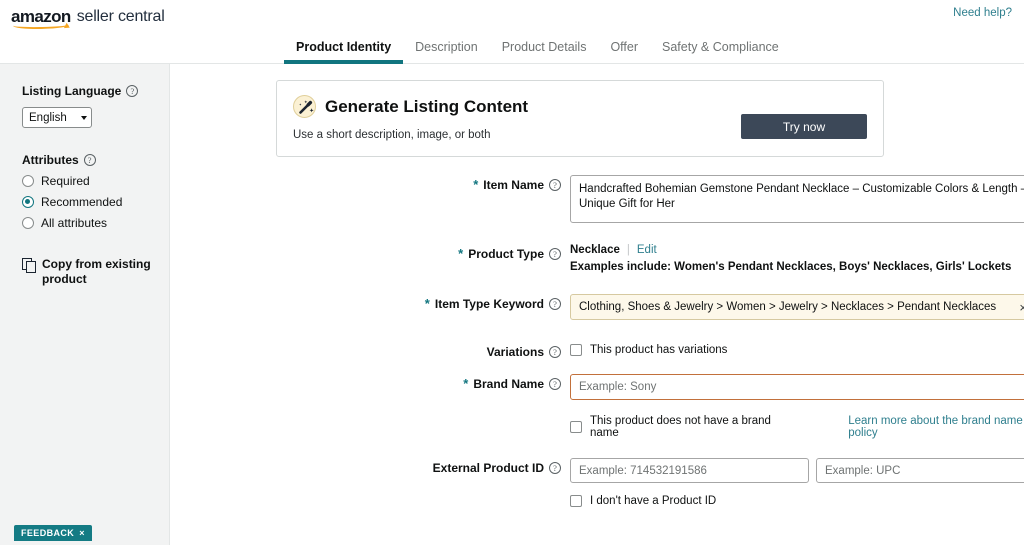  I want to click on copy-icon, so click(29, 265).